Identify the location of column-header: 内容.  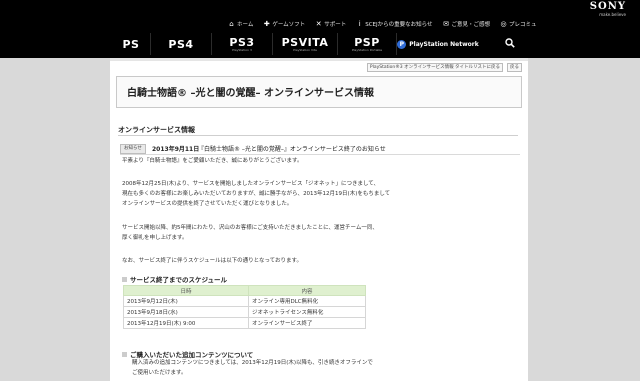
(307, 290).